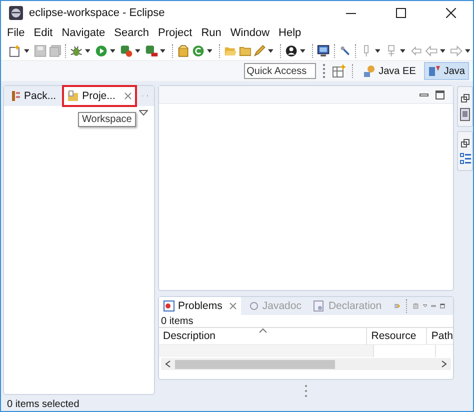 The width and height of the screenshot is (474, 412). Describe the element at coordinates (169, 306) in the screenshot. I see `error-list-icon` at that location.